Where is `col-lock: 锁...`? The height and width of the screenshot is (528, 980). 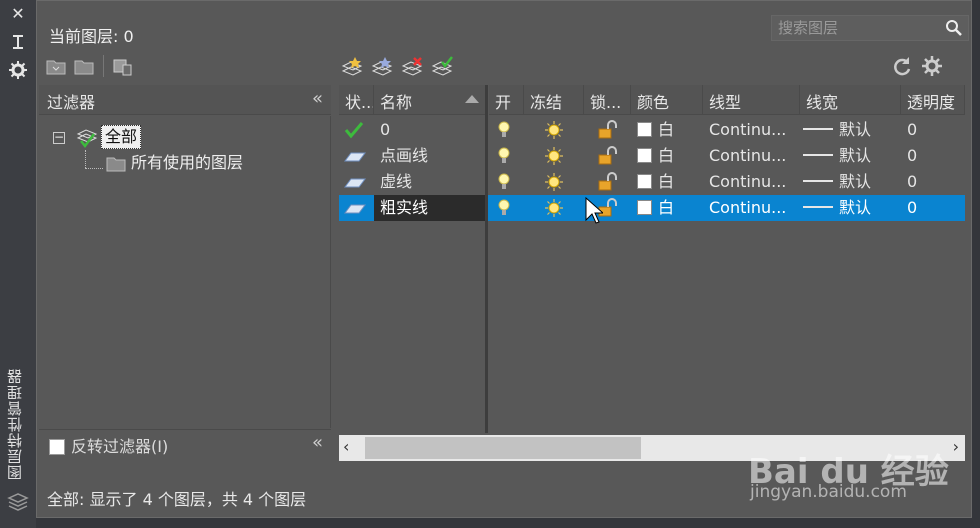
col-lock: 锁... is located at coordinates (607, 100).